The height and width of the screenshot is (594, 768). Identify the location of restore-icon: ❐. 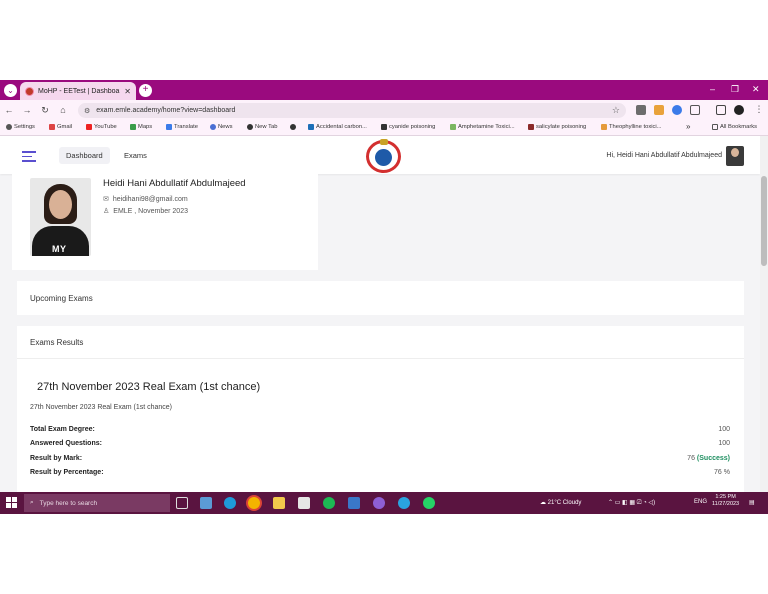
(735, 89).